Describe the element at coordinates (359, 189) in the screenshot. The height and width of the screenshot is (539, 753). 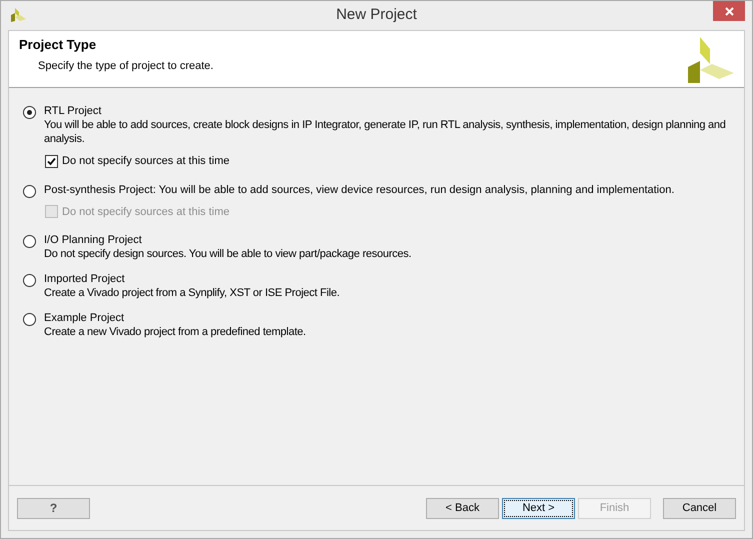
I see `option-label: Post-synthesis Project: You will be able to add sources, view device resources, run design analysis, planning and implementation.` at that location.